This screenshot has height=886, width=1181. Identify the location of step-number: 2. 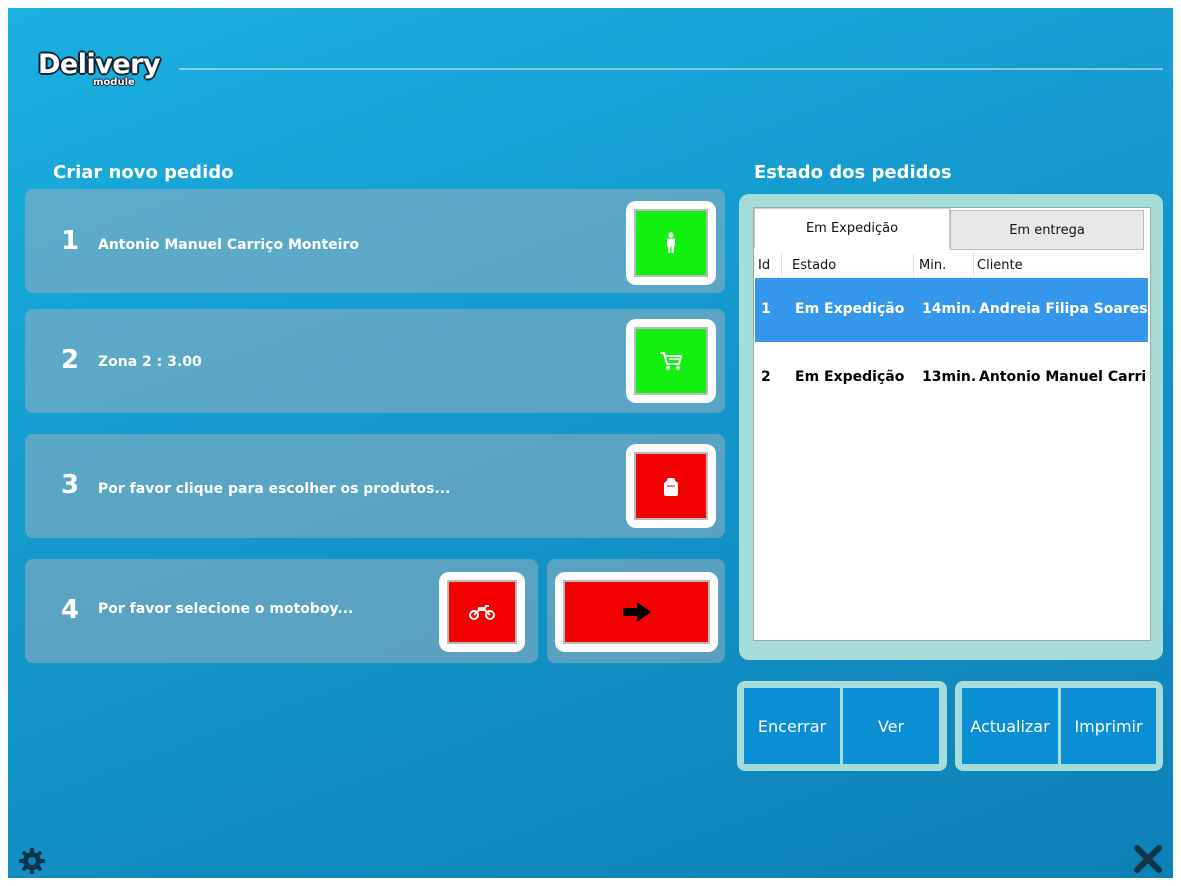
(70, 360).